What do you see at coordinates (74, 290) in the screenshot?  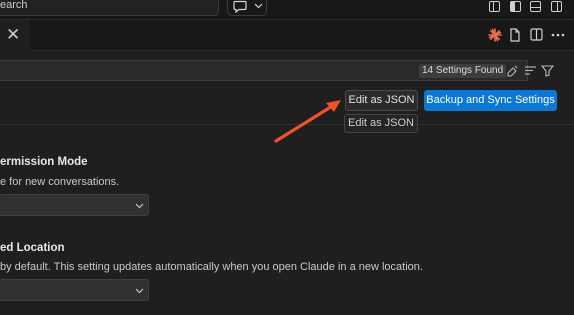 I see `location-dropdown` at bounding box center [74, 290].